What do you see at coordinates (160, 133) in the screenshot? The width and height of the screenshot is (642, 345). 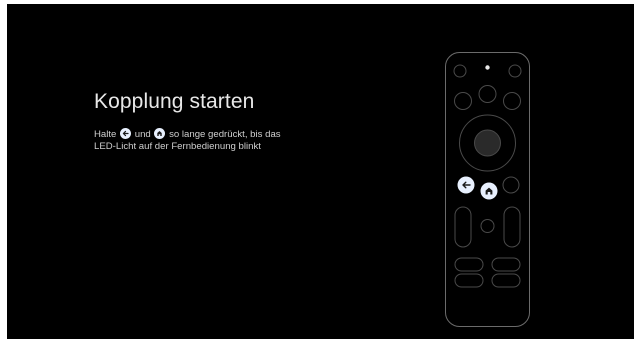 I see `home-icon` at bounding box center [160, 133].